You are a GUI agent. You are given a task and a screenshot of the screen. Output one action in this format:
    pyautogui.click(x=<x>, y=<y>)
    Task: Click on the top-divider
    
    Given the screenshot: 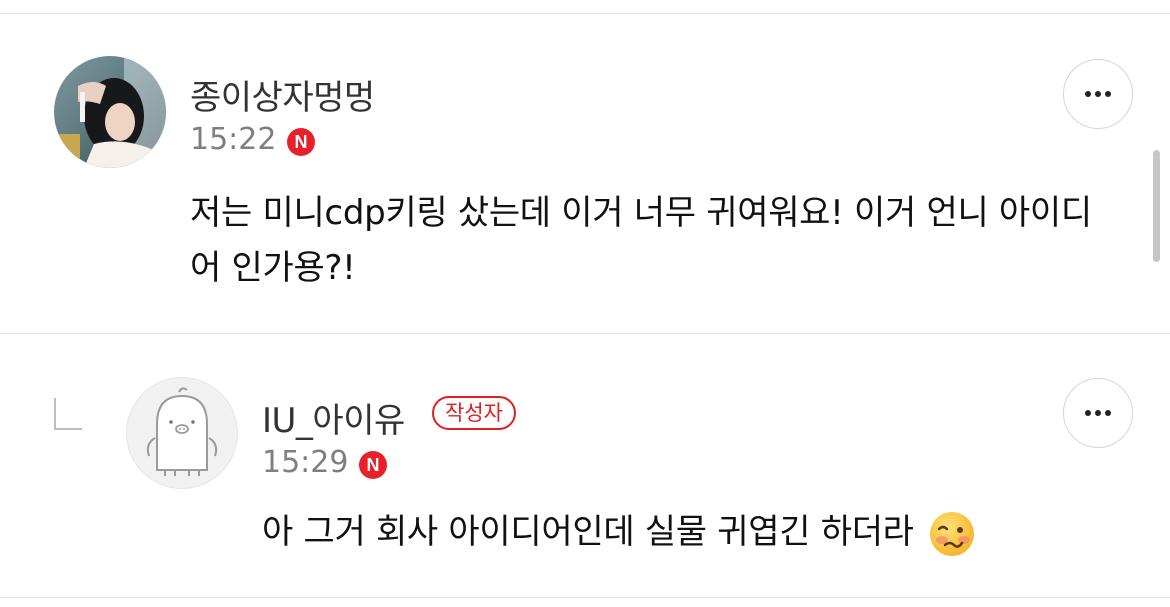 What is the action you would take?
    pyautogui.click(x=585, y=13)
    